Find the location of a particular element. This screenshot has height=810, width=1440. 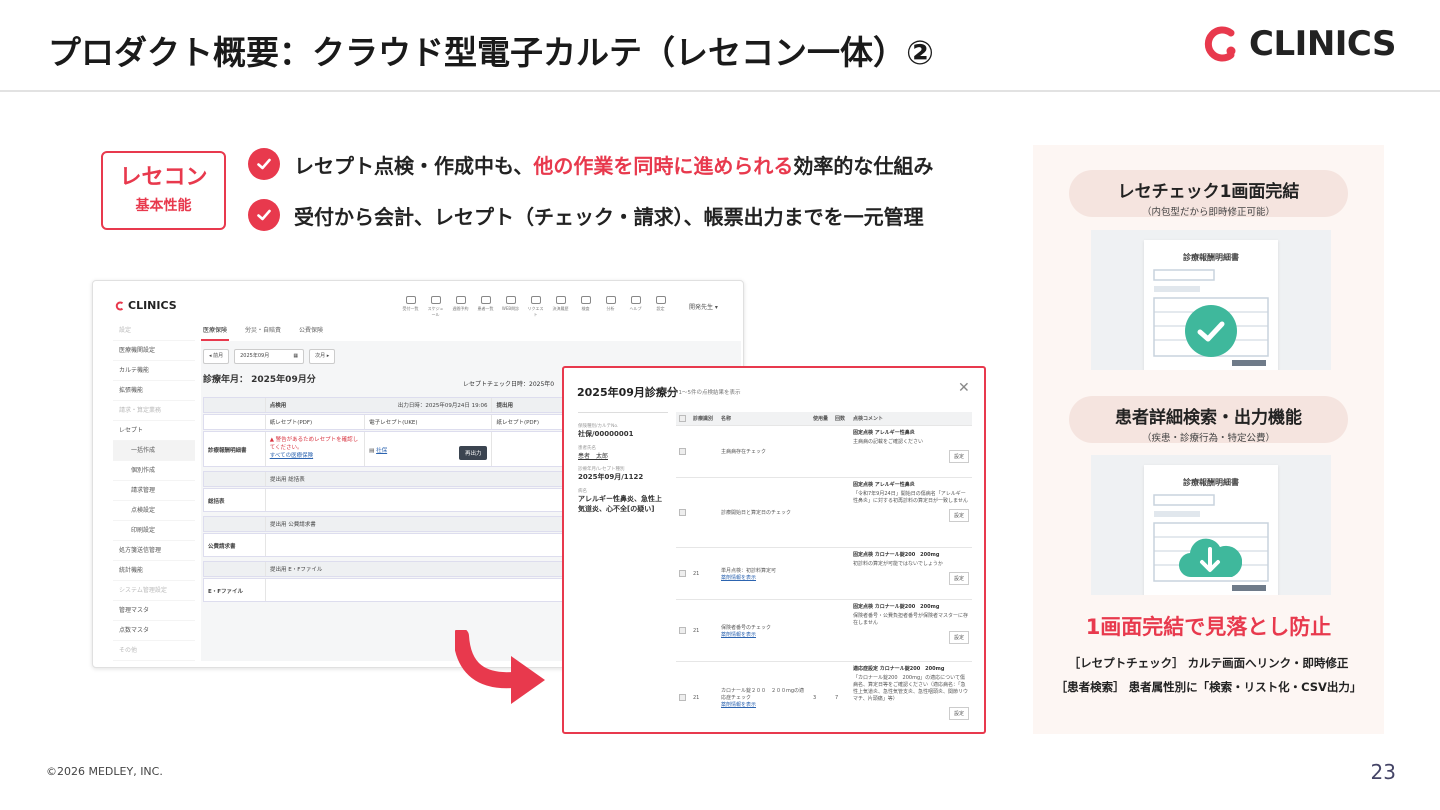

curved-arrow-icon is located at coordinates (501, 670).